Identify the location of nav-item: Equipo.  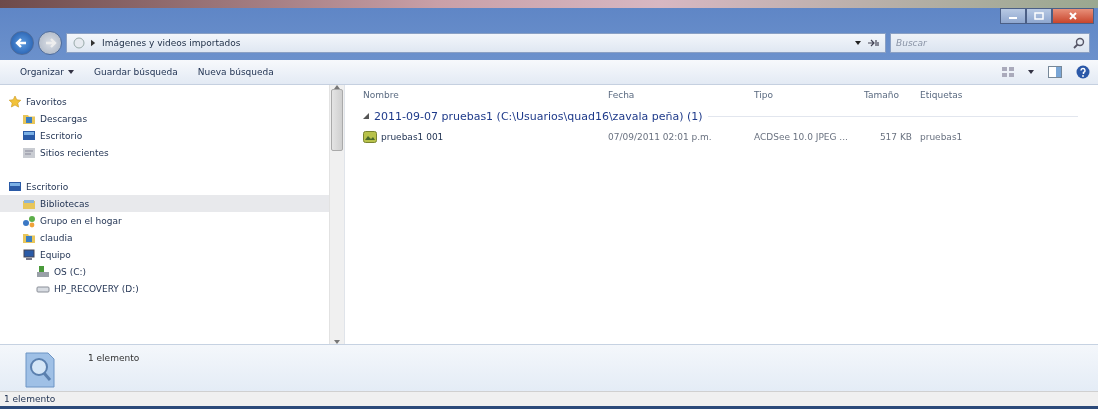
(164, 254).